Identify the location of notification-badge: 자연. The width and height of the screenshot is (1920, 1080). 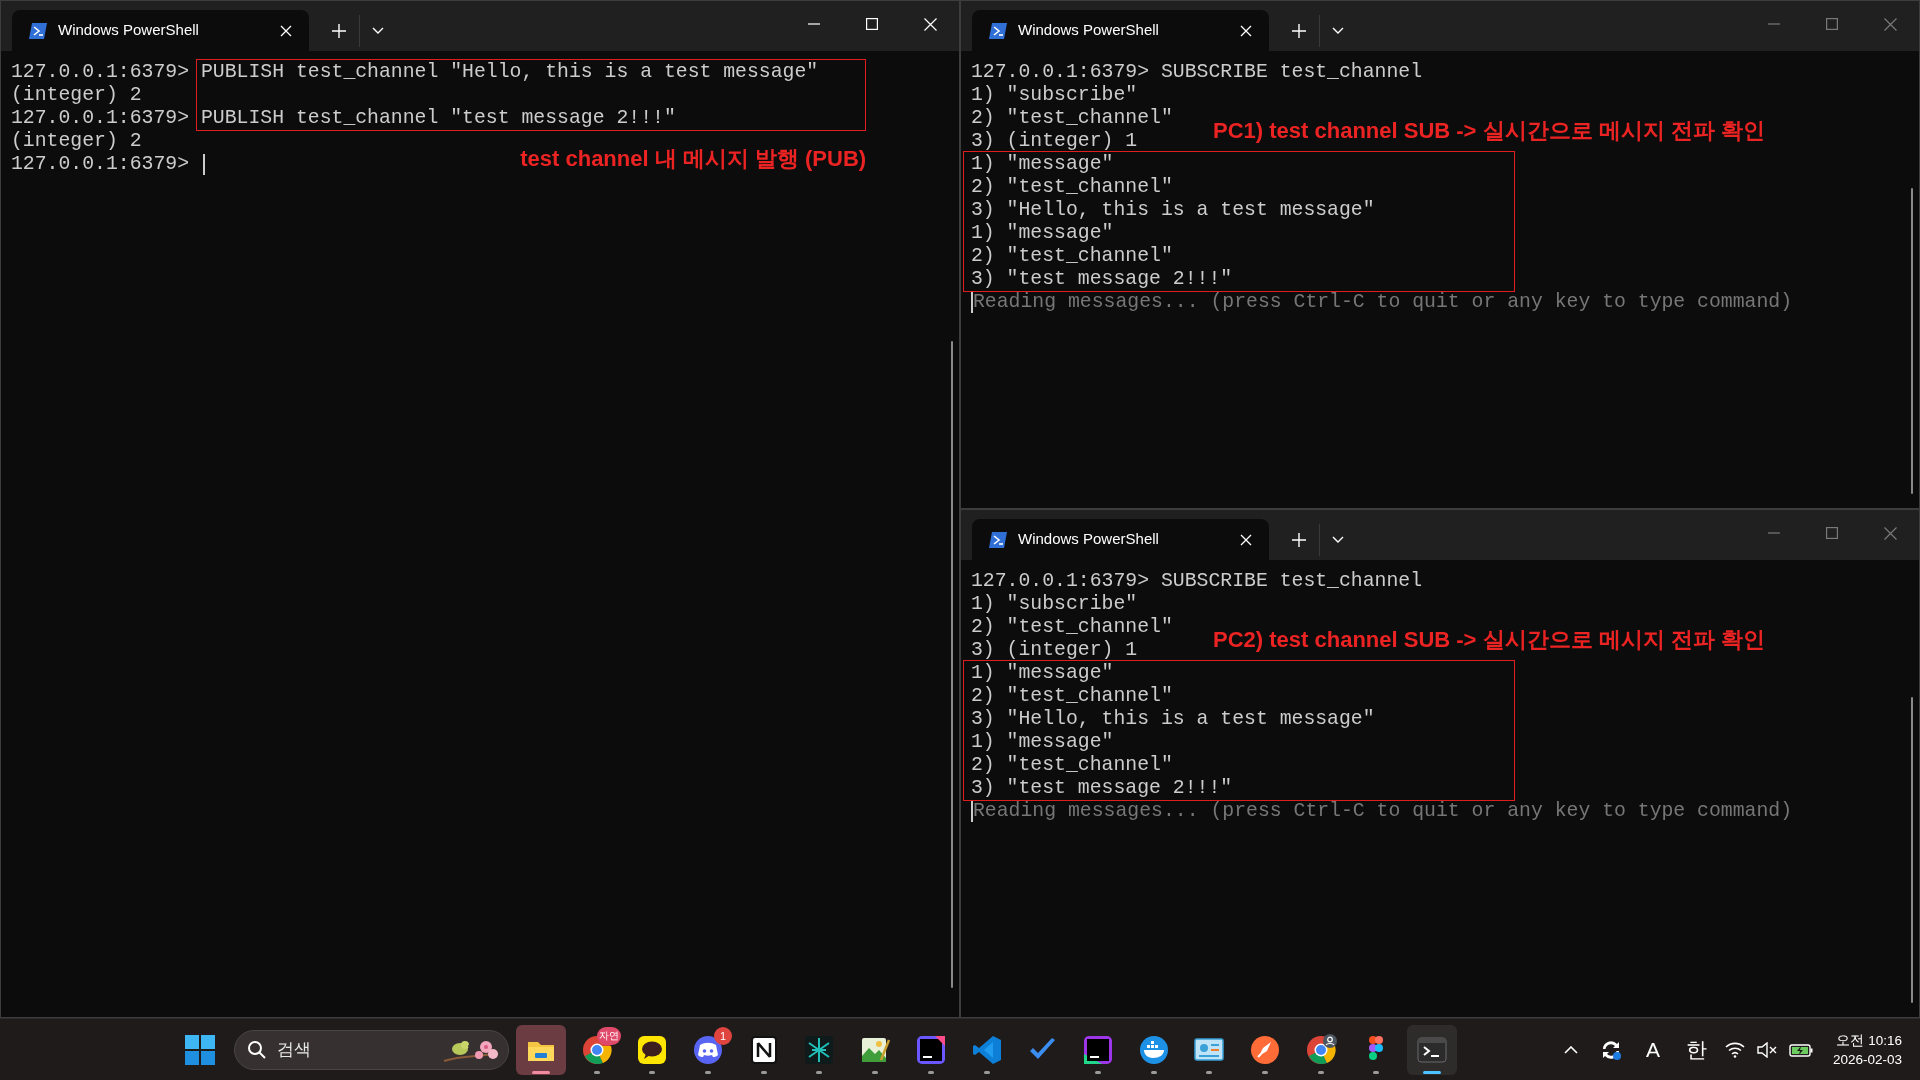
(608, 1035).